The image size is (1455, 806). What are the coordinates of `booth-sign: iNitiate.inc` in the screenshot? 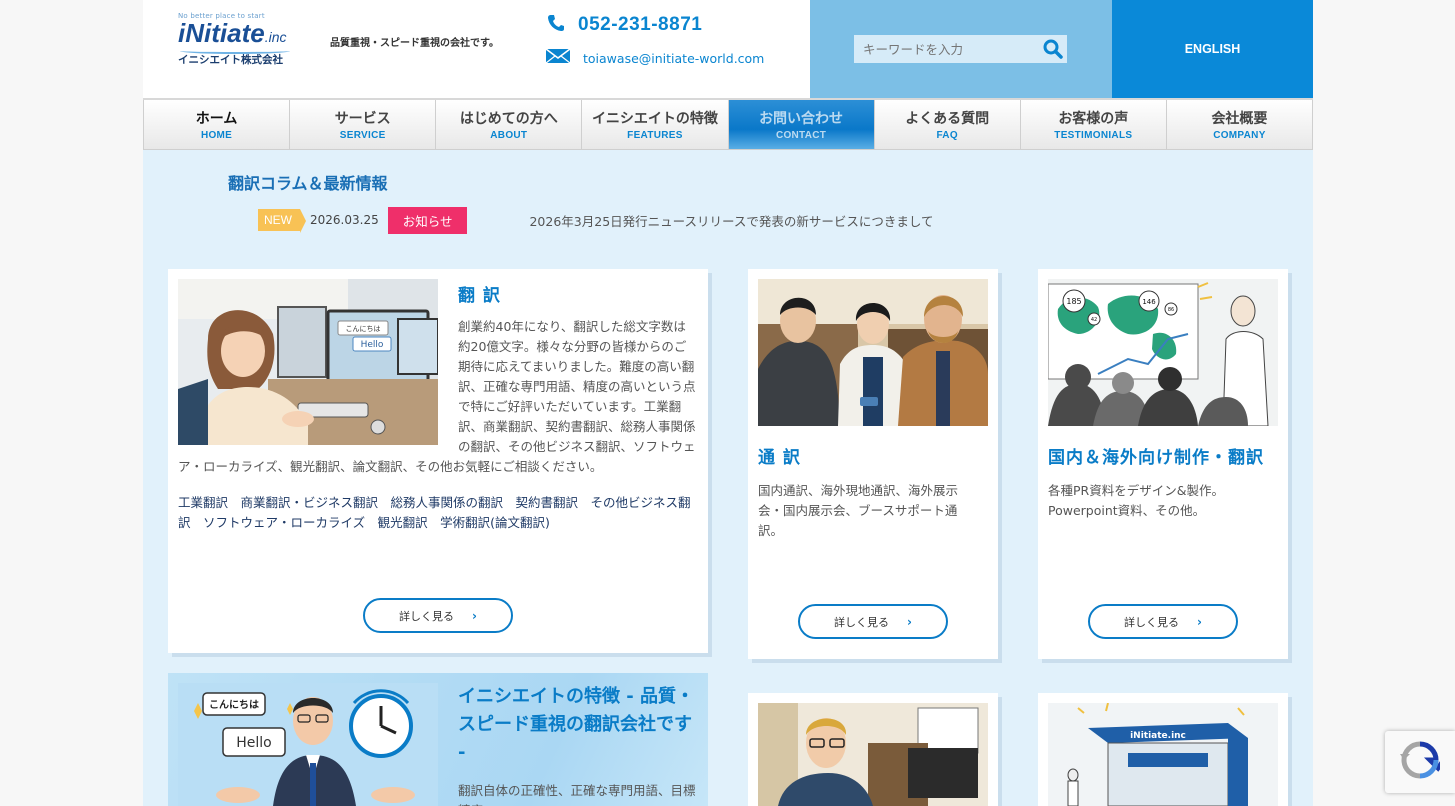 It's located at (1158, 736).